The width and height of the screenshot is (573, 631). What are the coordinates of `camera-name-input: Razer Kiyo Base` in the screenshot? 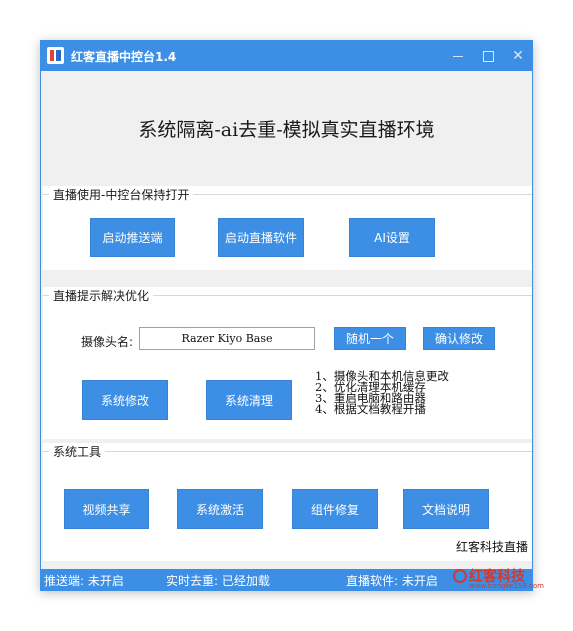 It's located at (227, 338).